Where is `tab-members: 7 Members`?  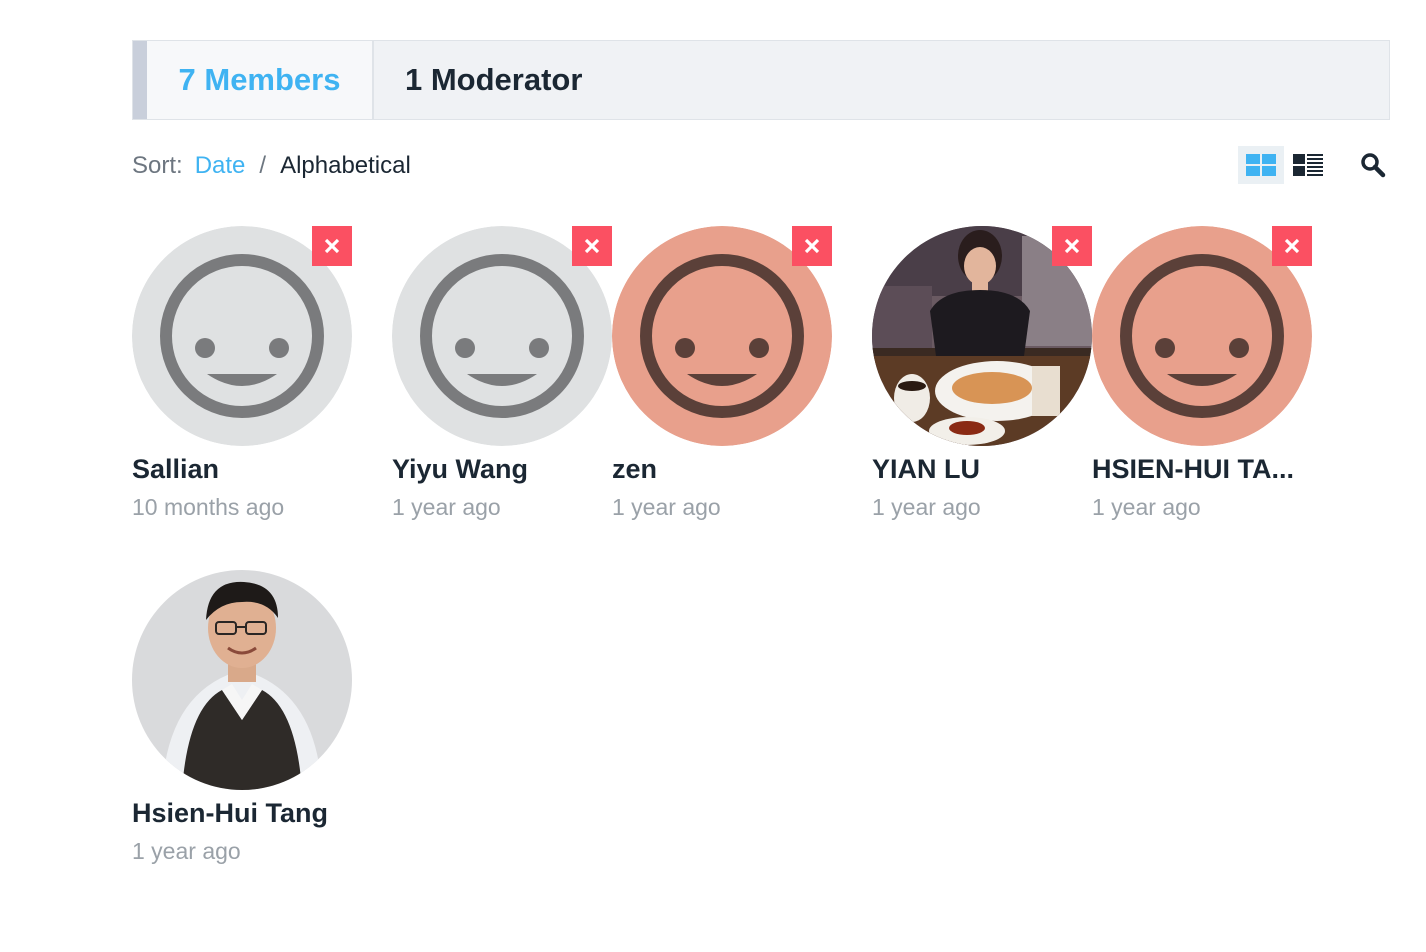 tab-members: 7 Members is located at coordinates (260, 80).